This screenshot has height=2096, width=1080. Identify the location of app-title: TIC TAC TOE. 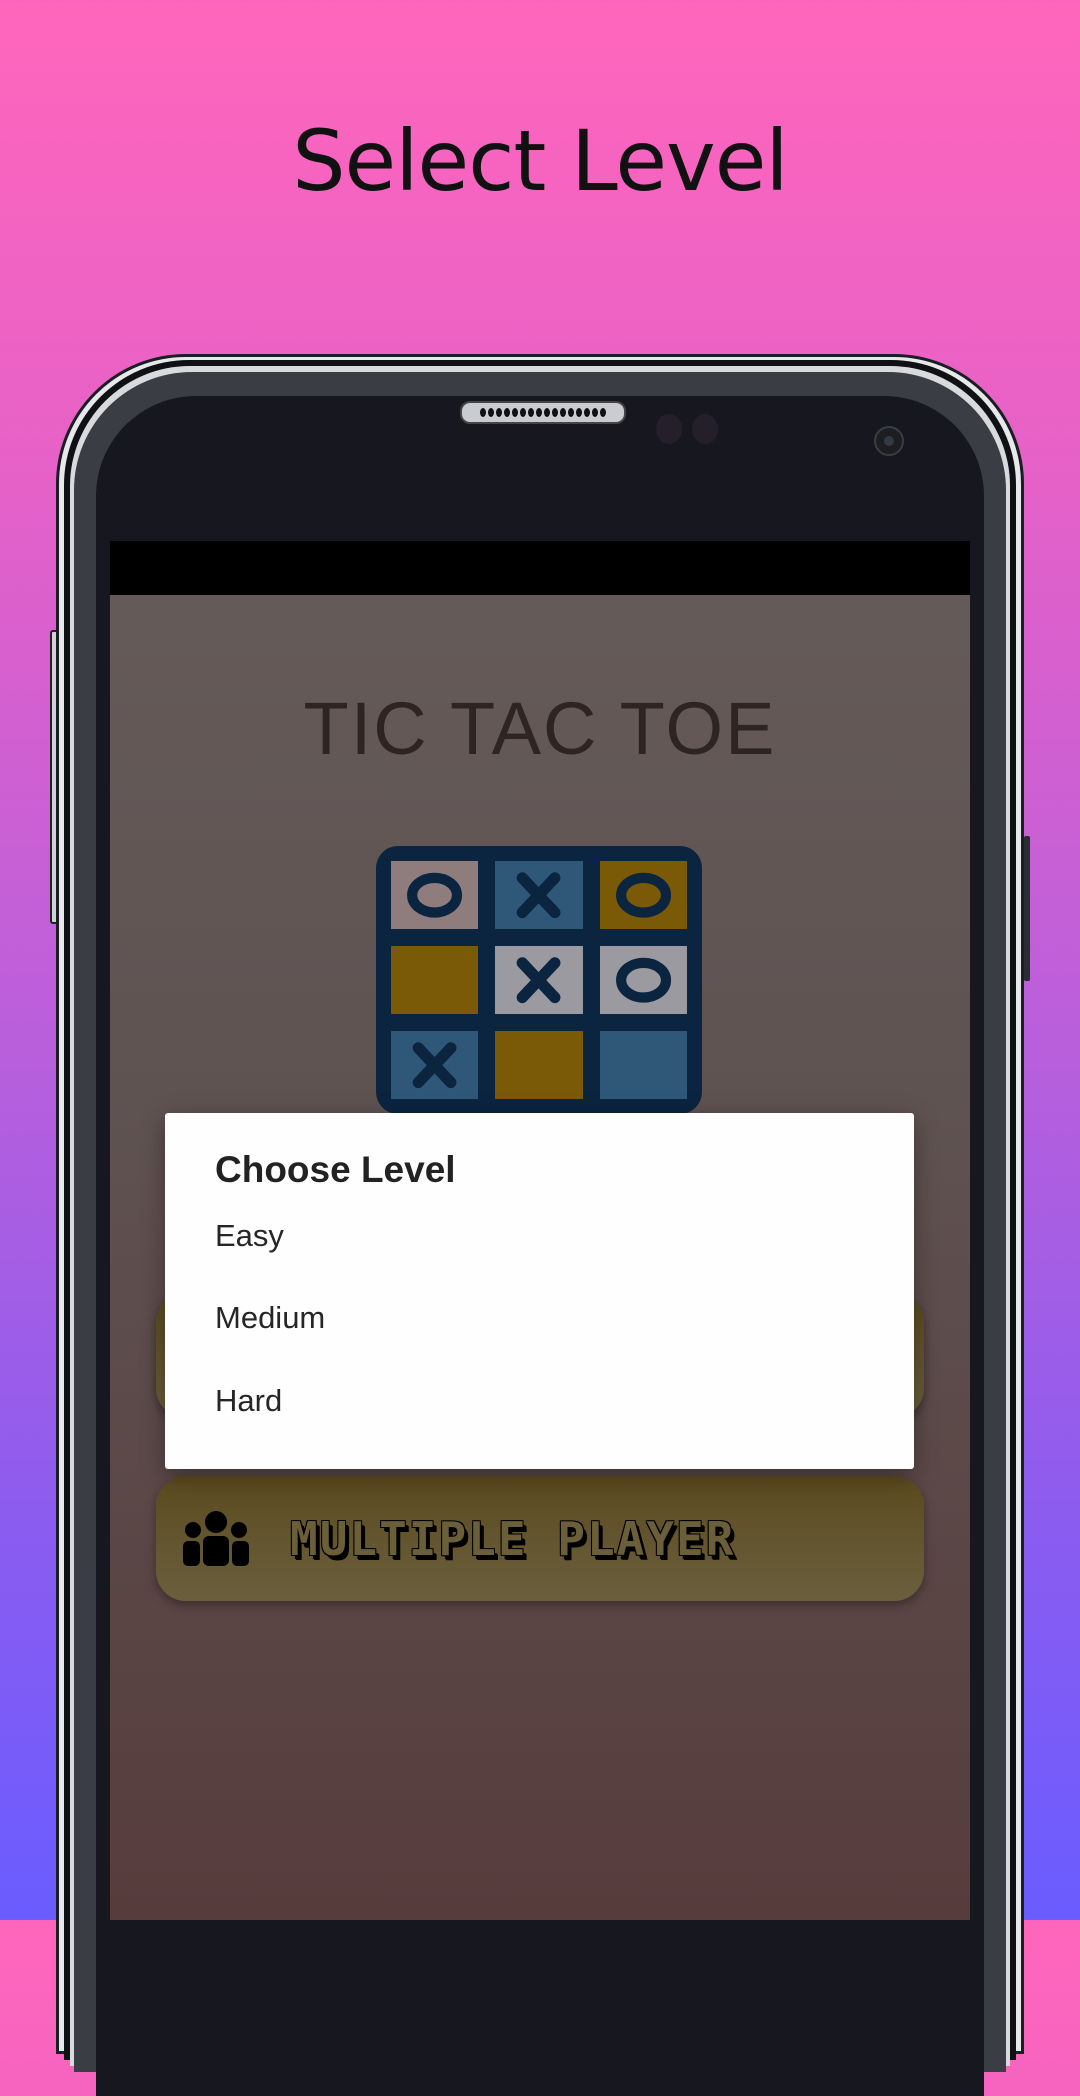
(540, 728).